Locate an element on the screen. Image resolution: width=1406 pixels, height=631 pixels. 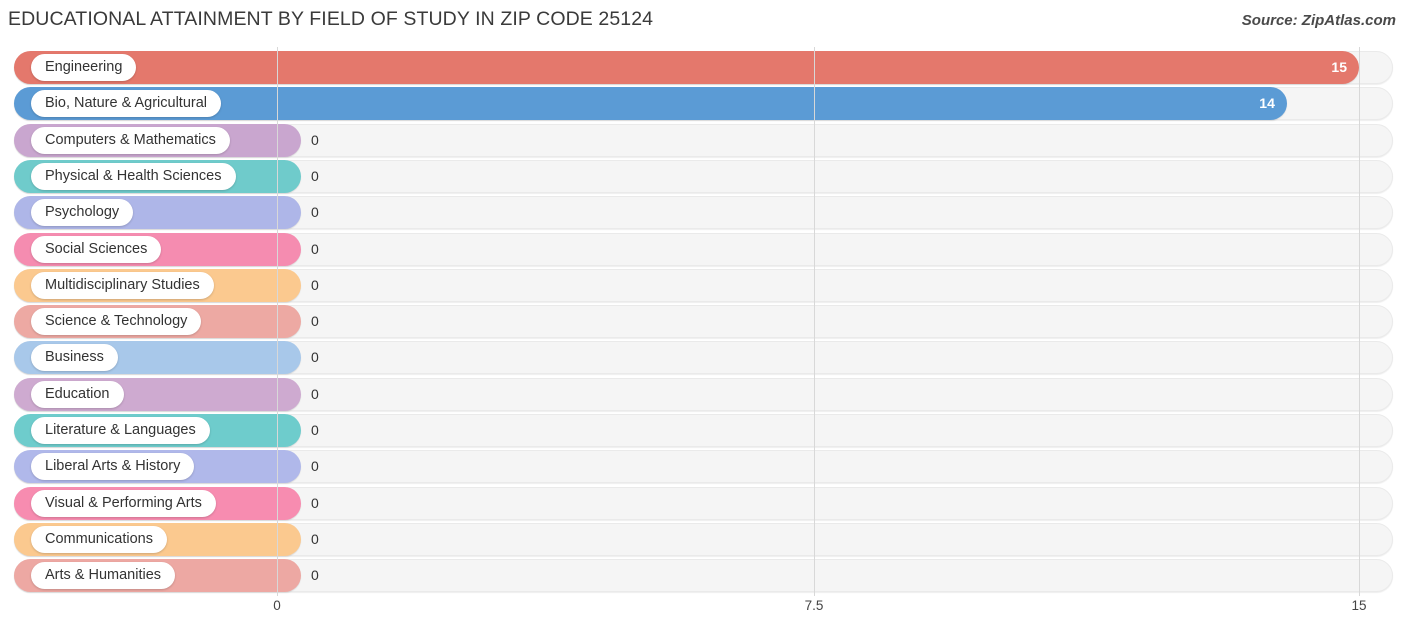
bar-row: 0 Literature & Languages is located at coordinates (703, 430).